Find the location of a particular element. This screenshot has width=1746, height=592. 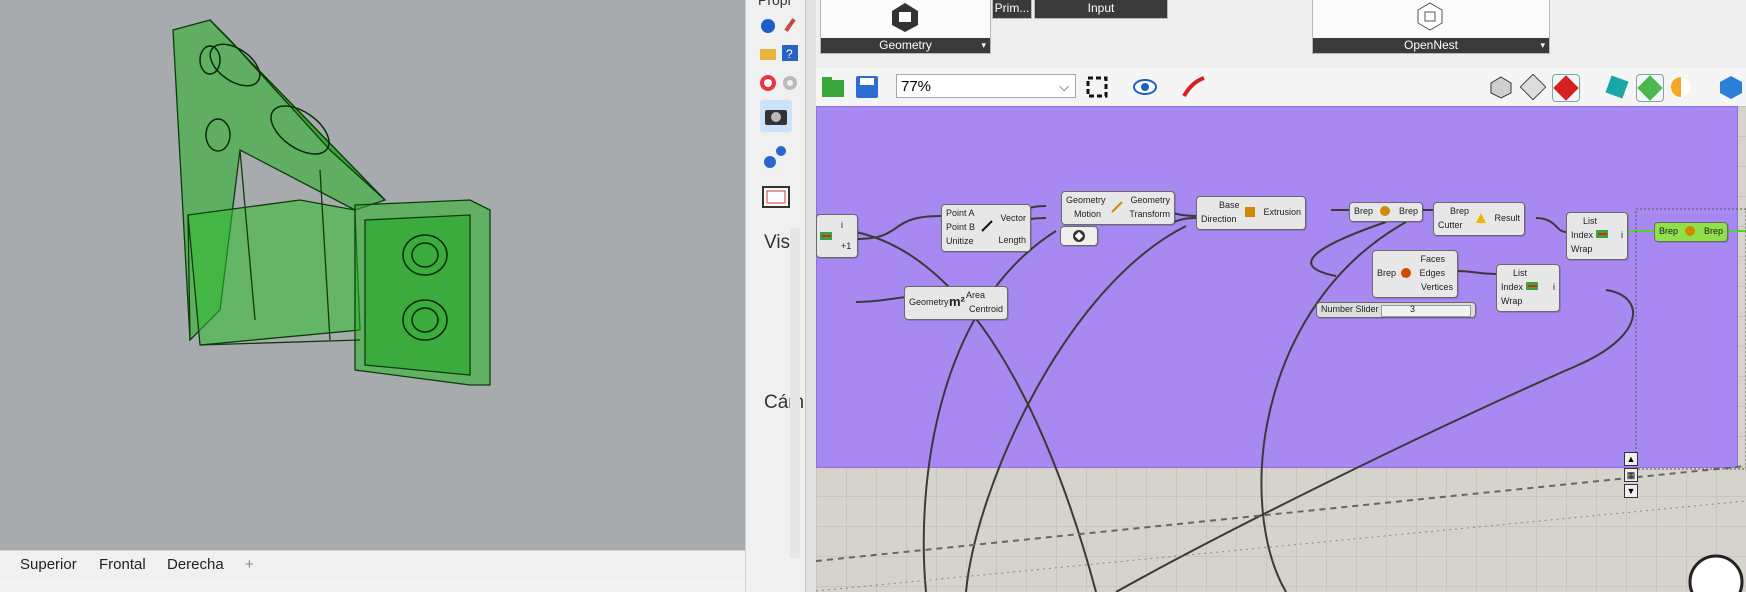

color-wheel-icon is located at coordinates (768, 83).